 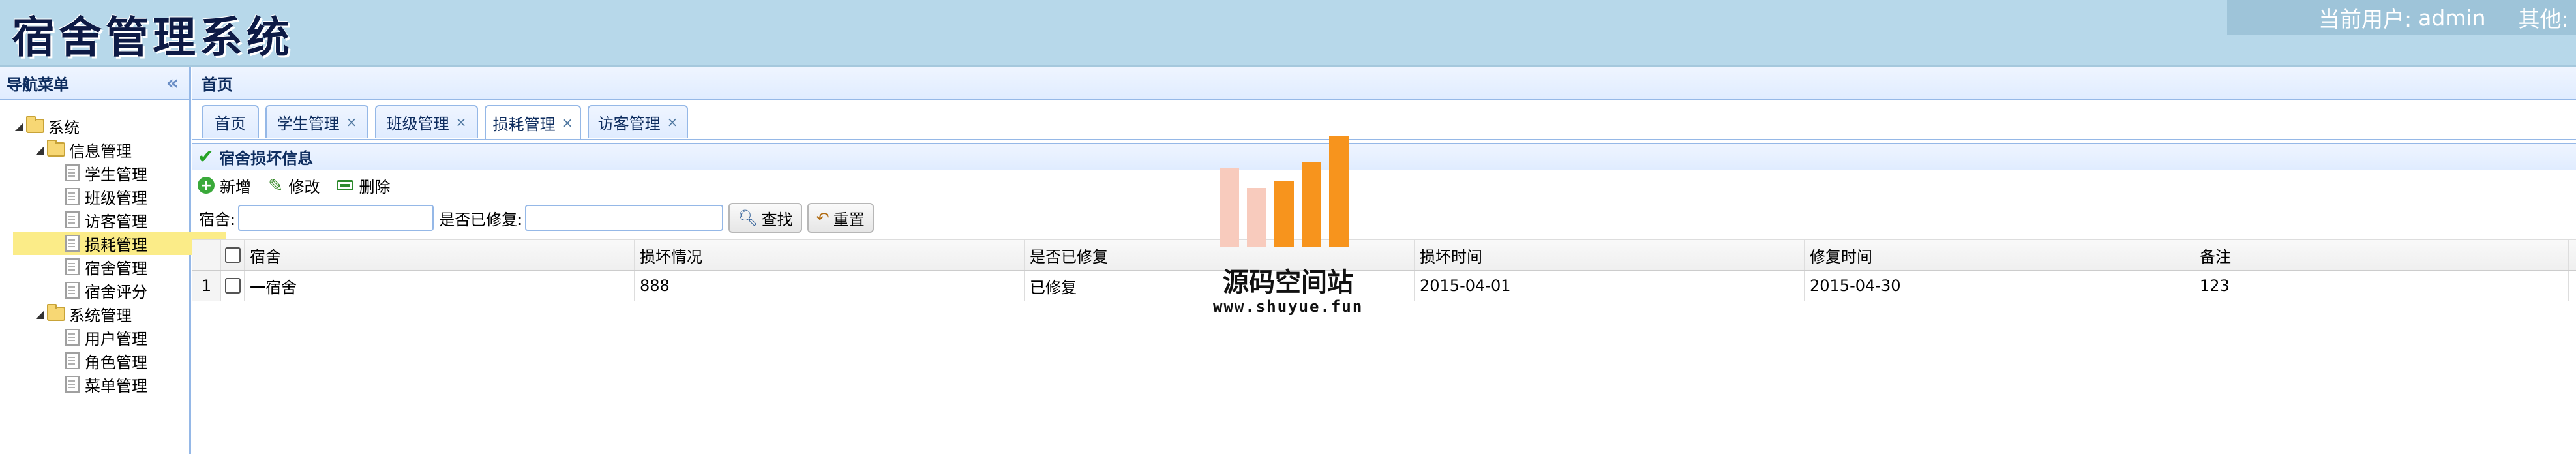 What do you see at coordinates (266, 158) in the screenshot?
I see `panel-title: 宿舍损坏信息` at bounding box center [266, 158].